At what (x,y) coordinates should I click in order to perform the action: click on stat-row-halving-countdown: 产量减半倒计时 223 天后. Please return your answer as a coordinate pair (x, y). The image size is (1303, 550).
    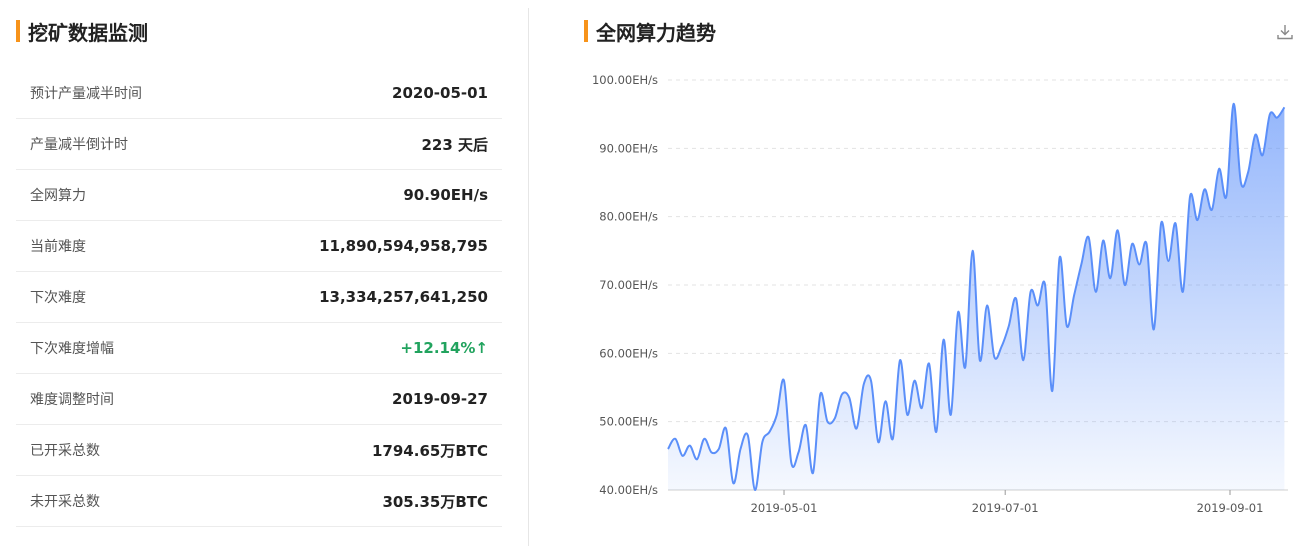
    Looking at the image, I should click on (259, 144).